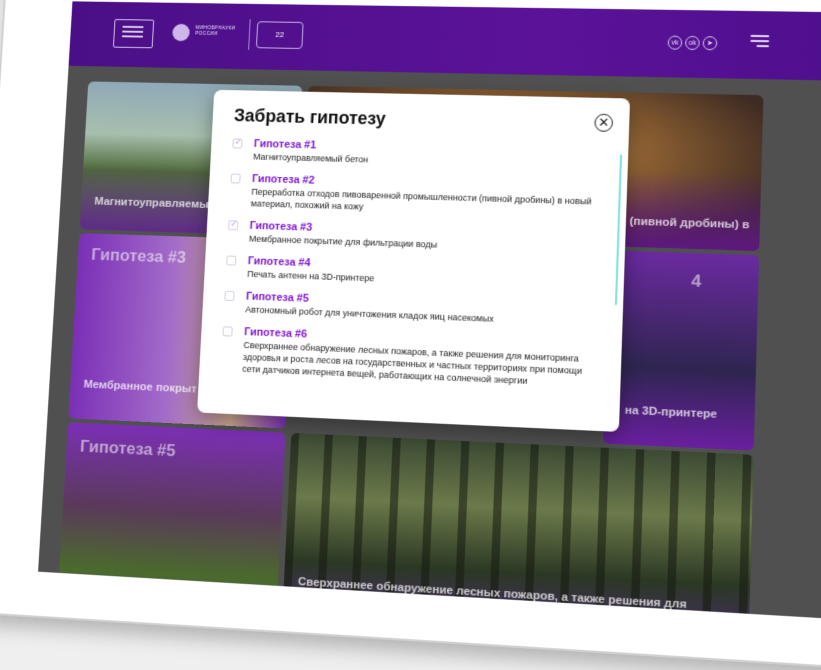  Describe the element at coordinates (416, 154) in the screenshot. I see `list-item: Гипотеза #1 Магнитоуправляемый бетон` at that location.